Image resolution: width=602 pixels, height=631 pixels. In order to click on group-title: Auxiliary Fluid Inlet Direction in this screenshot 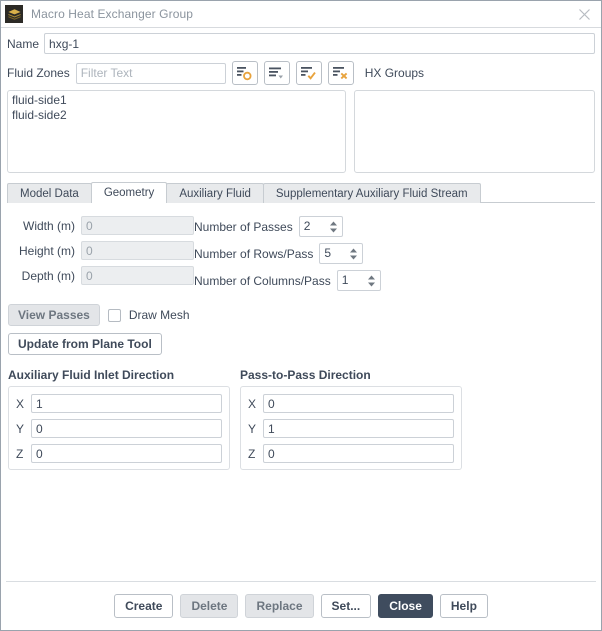, I will do `click(91, 375)`.